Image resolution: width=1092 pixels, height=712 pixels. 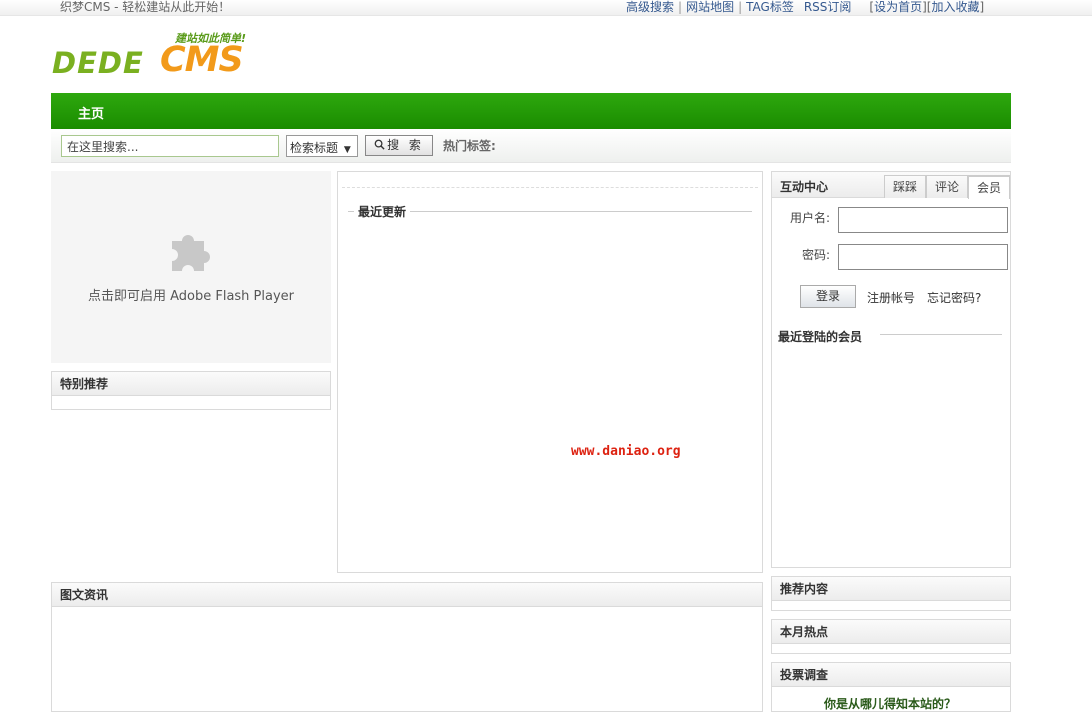 I want to click on picture-news-title: 图文资讯, so click(x=407, y=595).